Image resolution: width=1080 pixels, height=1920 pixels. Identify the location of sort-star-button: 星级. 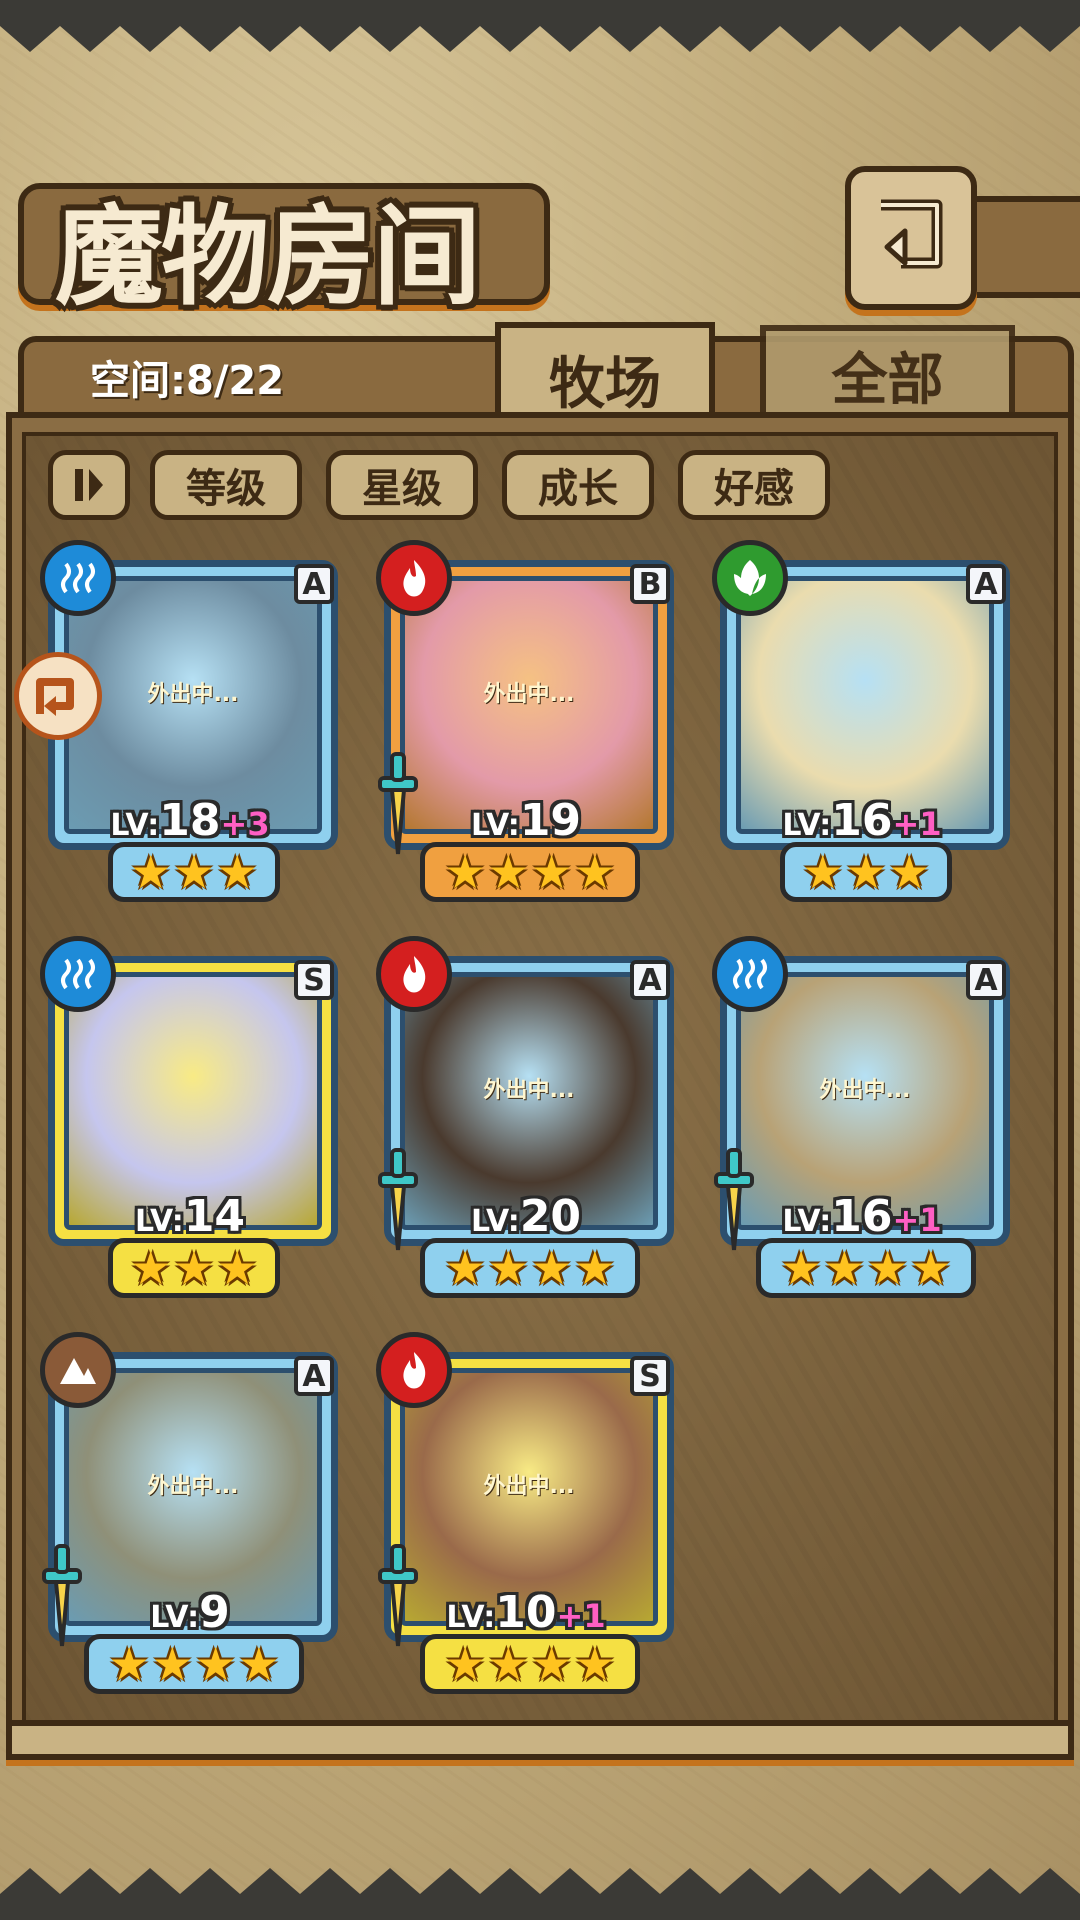
(402, 485).